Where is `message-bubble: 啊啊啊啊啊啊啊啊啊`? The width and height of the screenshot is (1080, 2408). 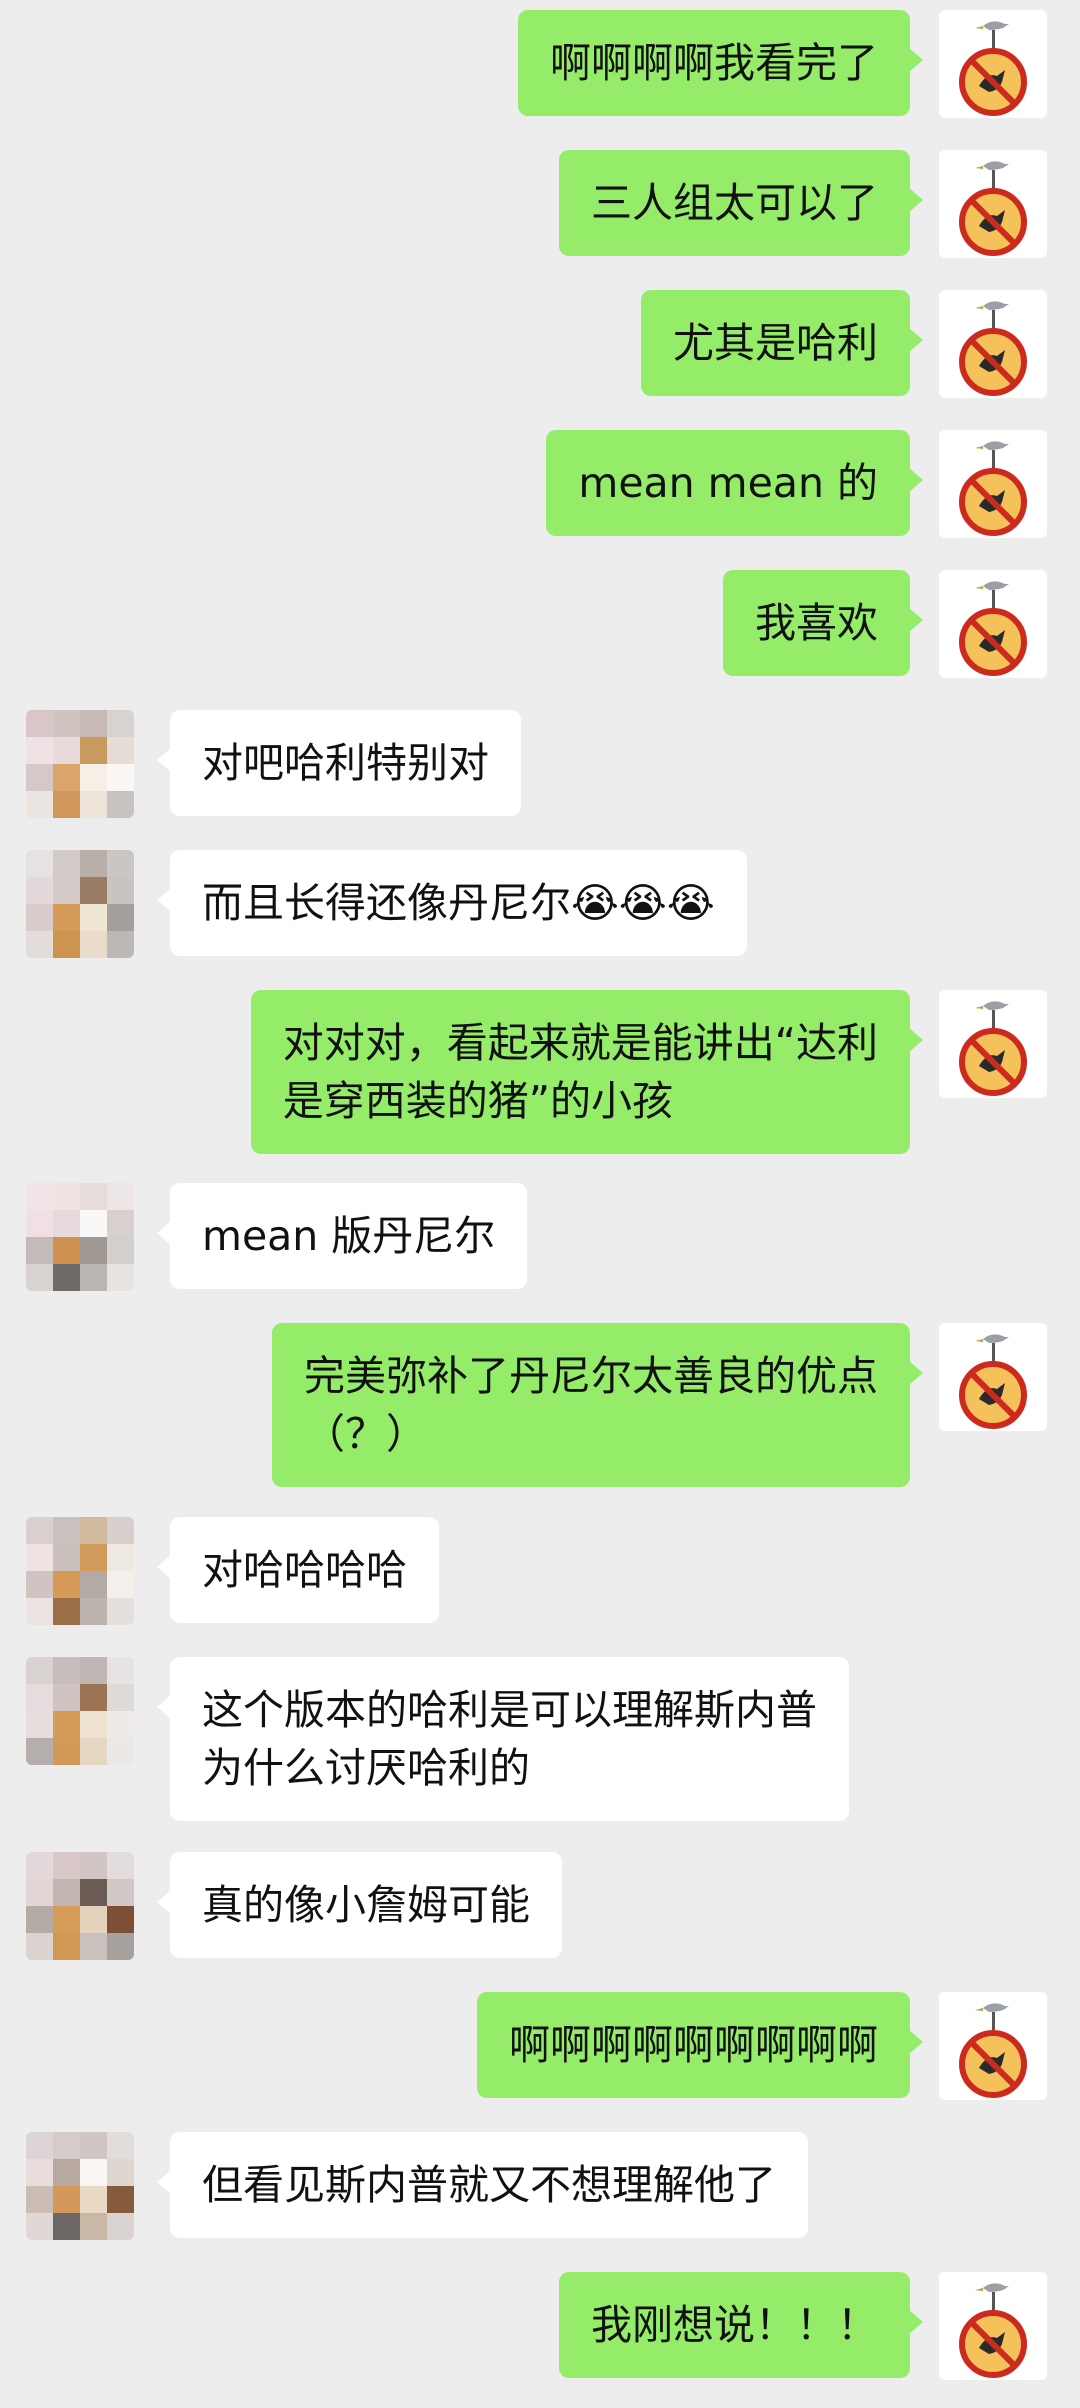
message-bubble: 啊啊啊啊啊啊啊啊啊 is located at coordinates (700, 2045).